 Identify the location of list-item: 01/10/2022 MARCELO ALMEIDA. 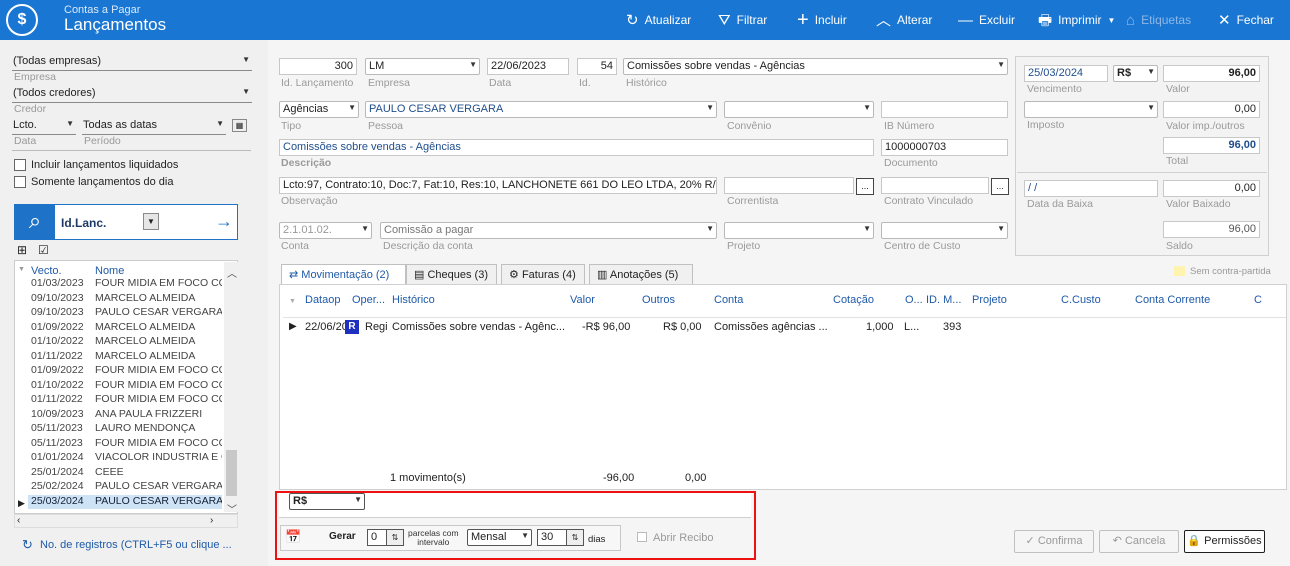
(125, 342).